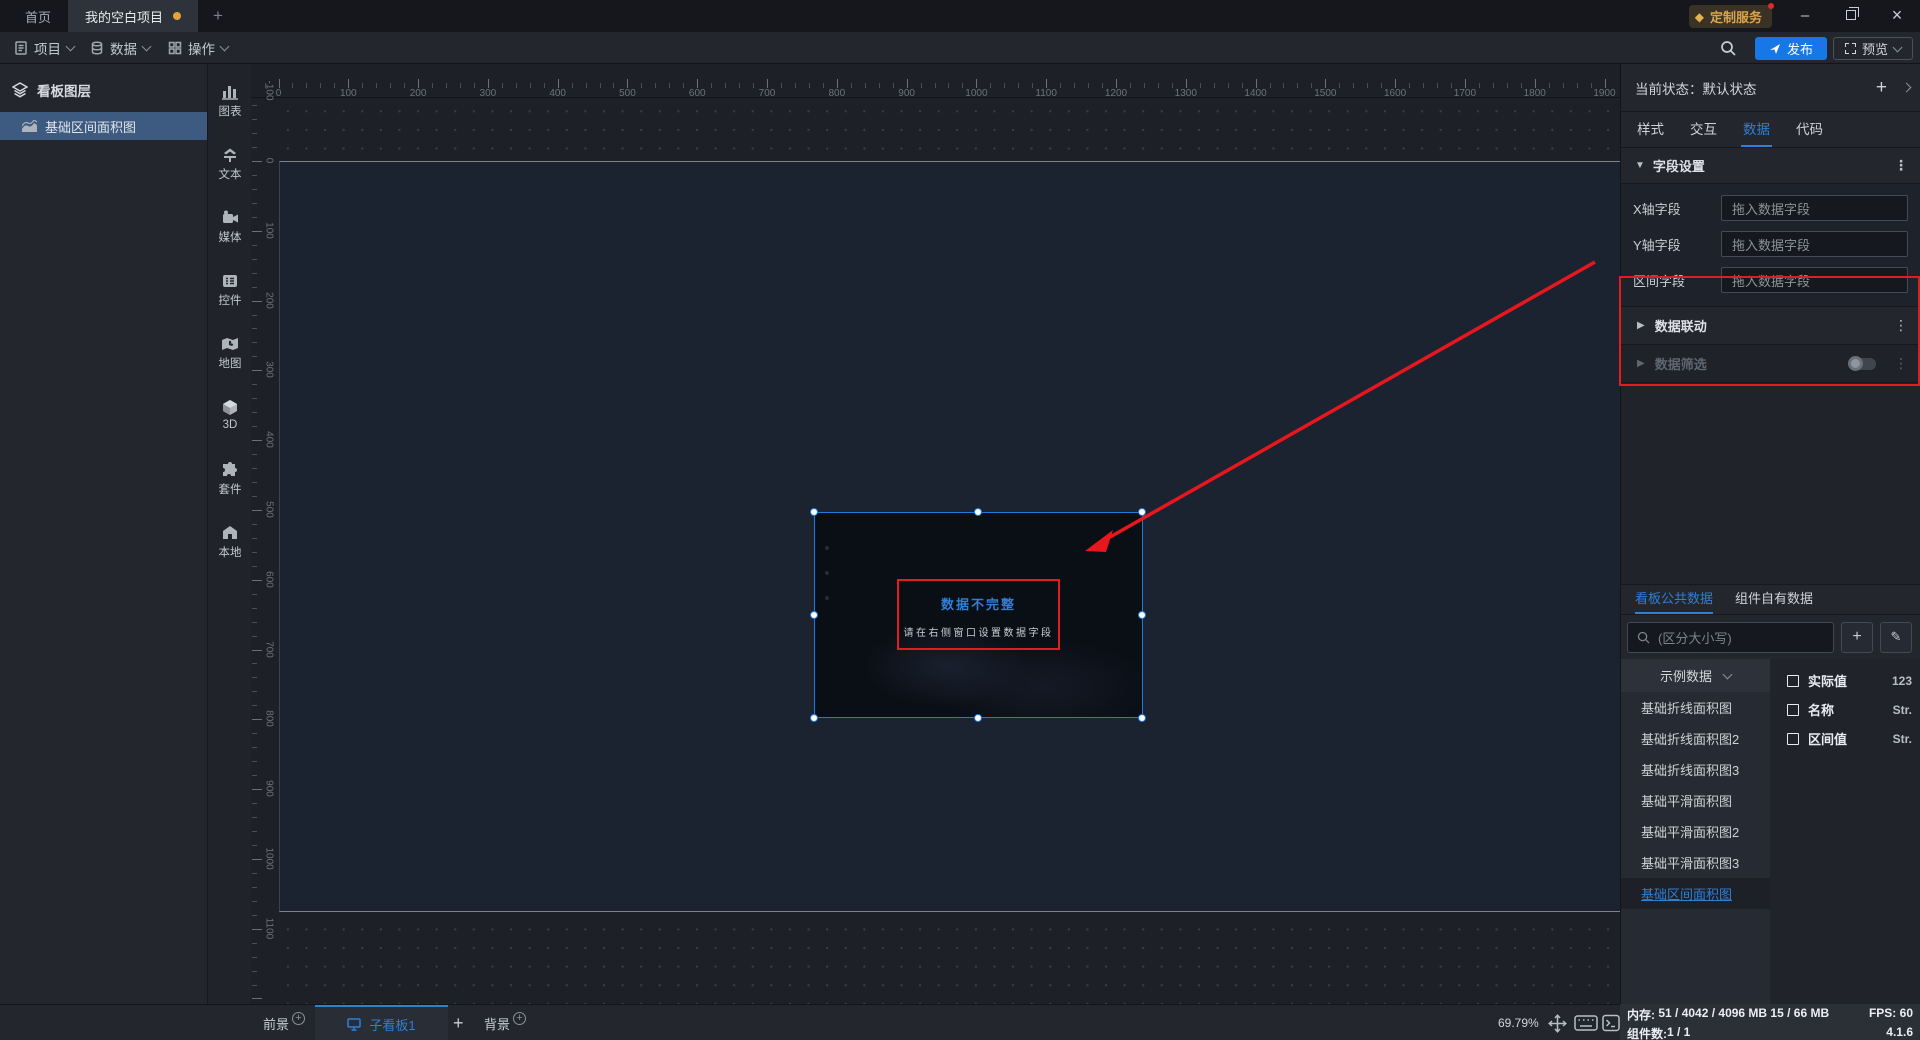  What do you see at coordinates (1809, 132) in the screenshot?
I see `inspector-tab-代码: 代码` at bounding box center [1809, 132].